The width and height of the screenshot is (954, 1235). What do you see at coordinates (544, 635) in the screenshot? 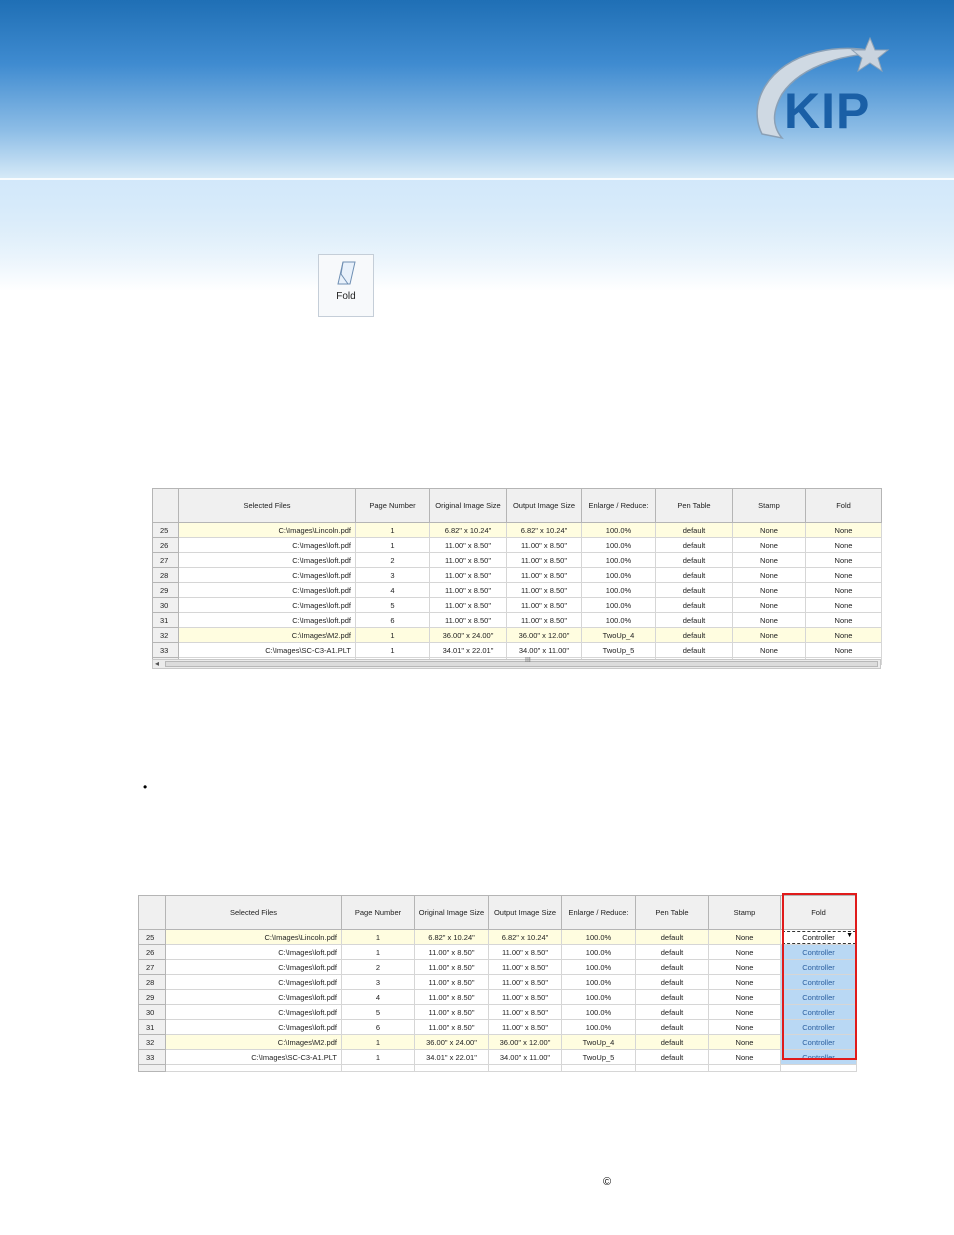
I see `output-size: 36.00" x 12.00"` at bounding box center [544, 635].